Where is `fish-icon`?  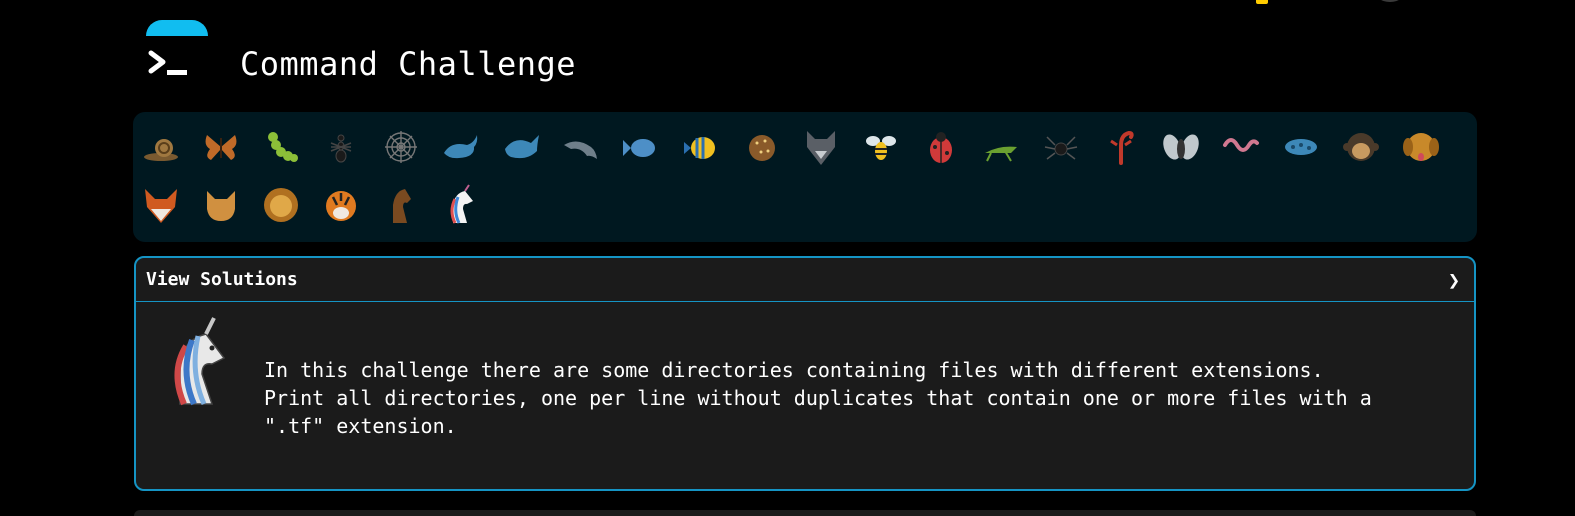 fish-icon is located at coordinates (641, 147).